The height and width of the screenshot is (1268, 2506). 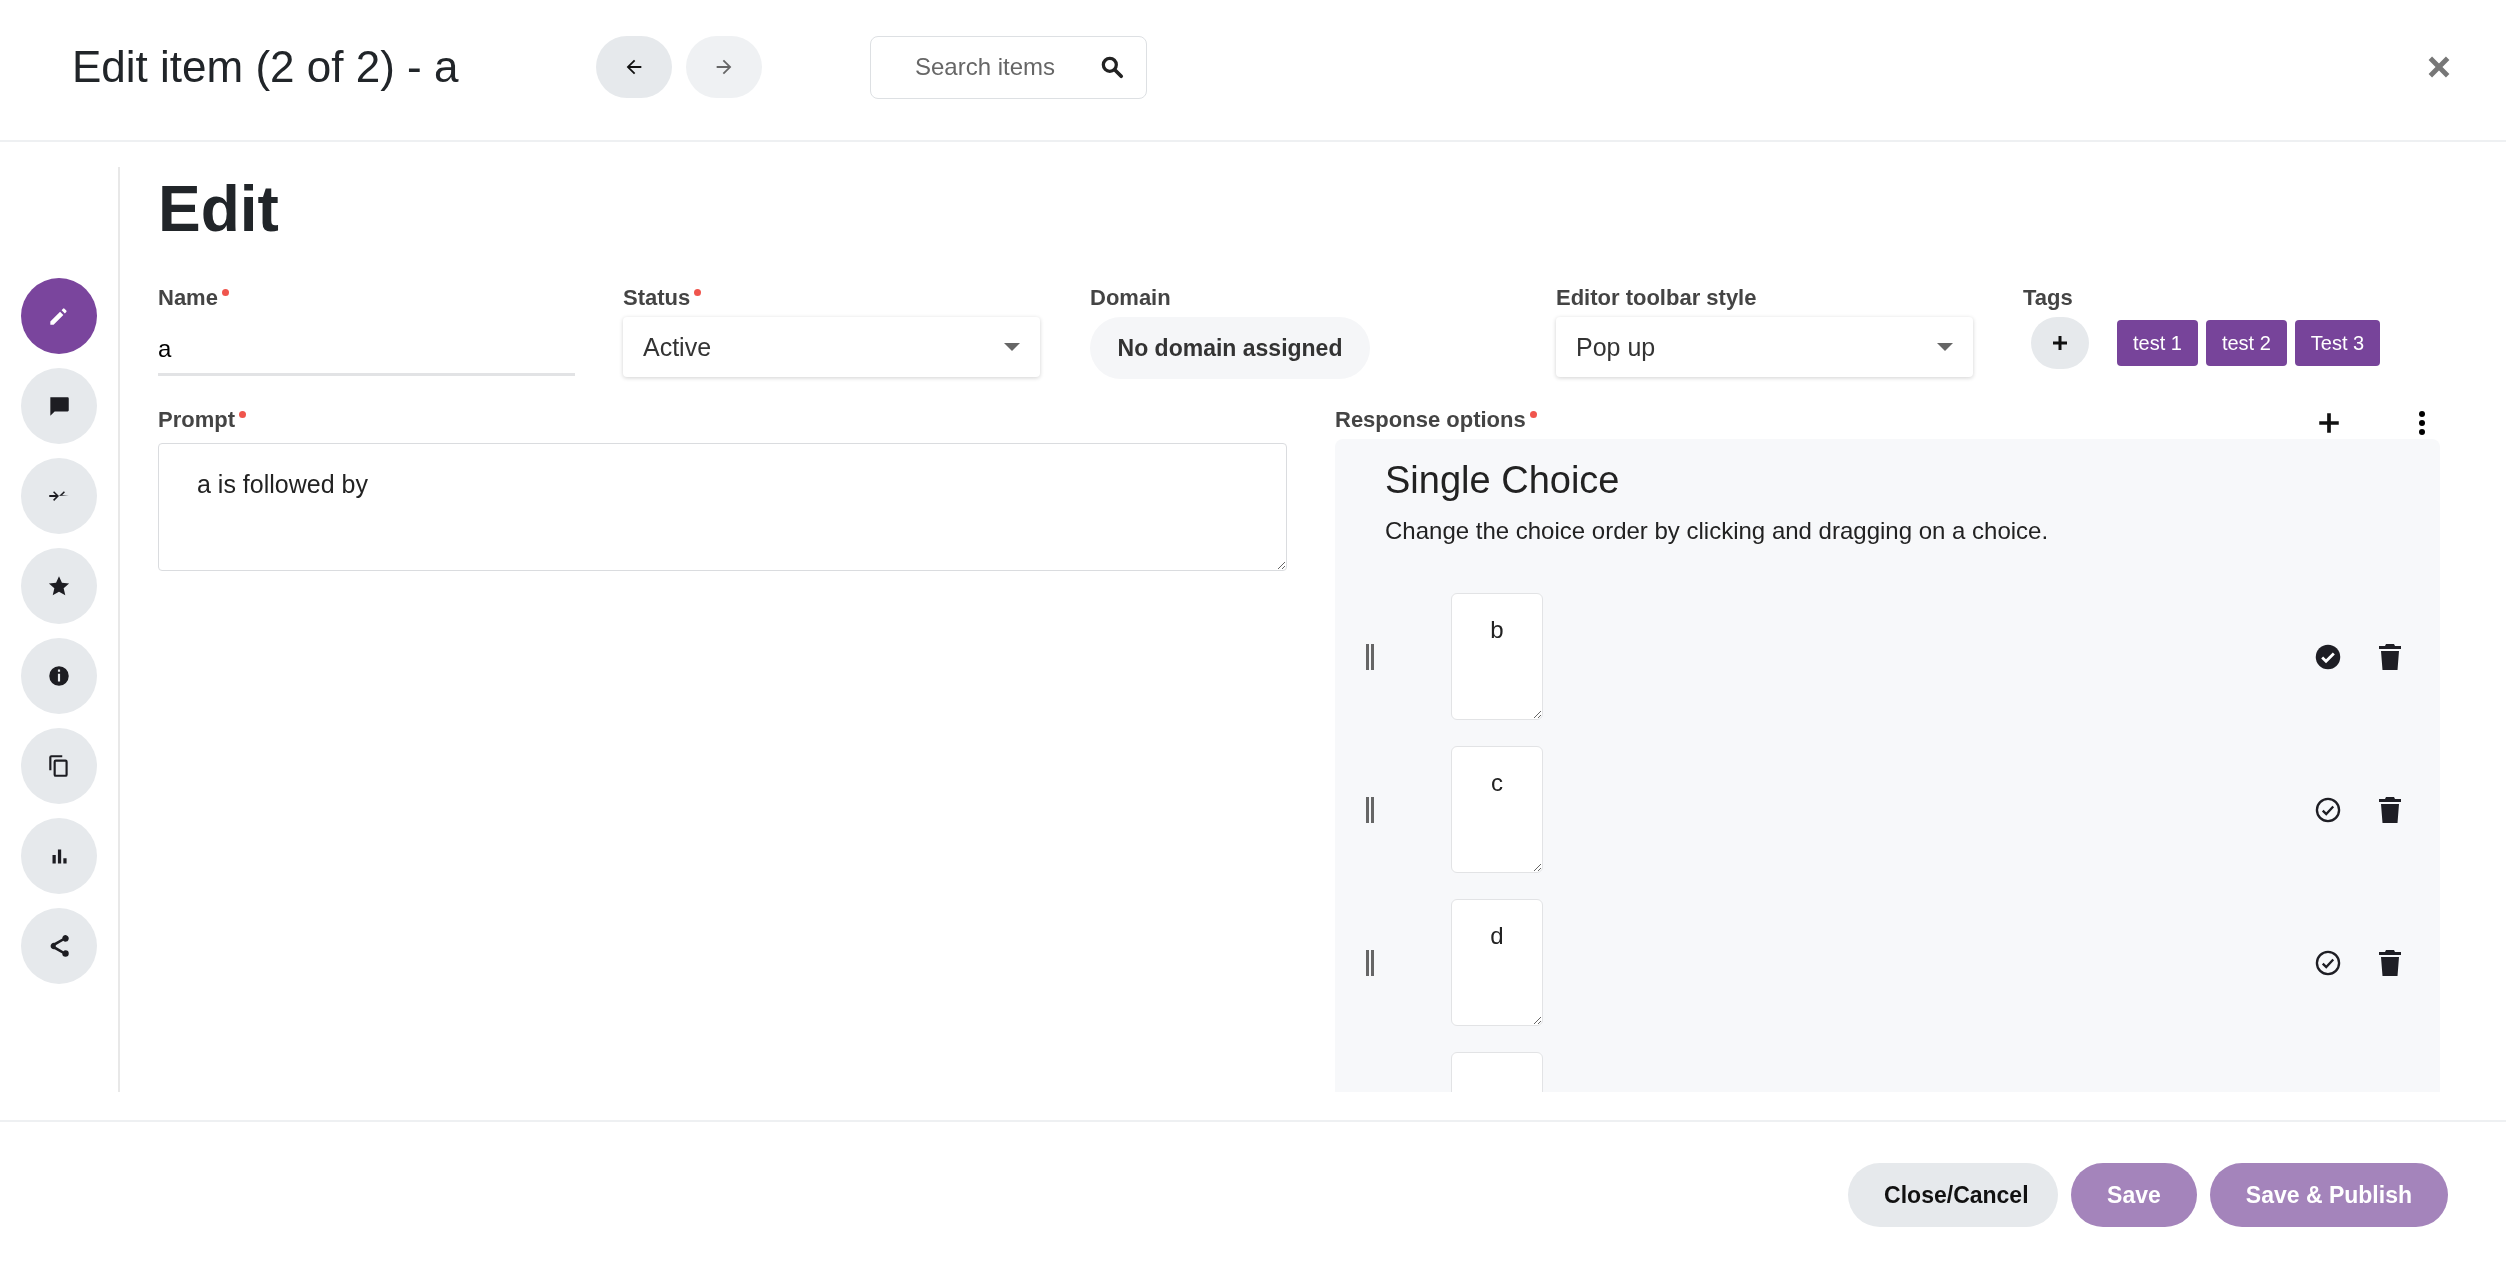 I want to click on status-dropdown: Active, so click(x=831, y=347).